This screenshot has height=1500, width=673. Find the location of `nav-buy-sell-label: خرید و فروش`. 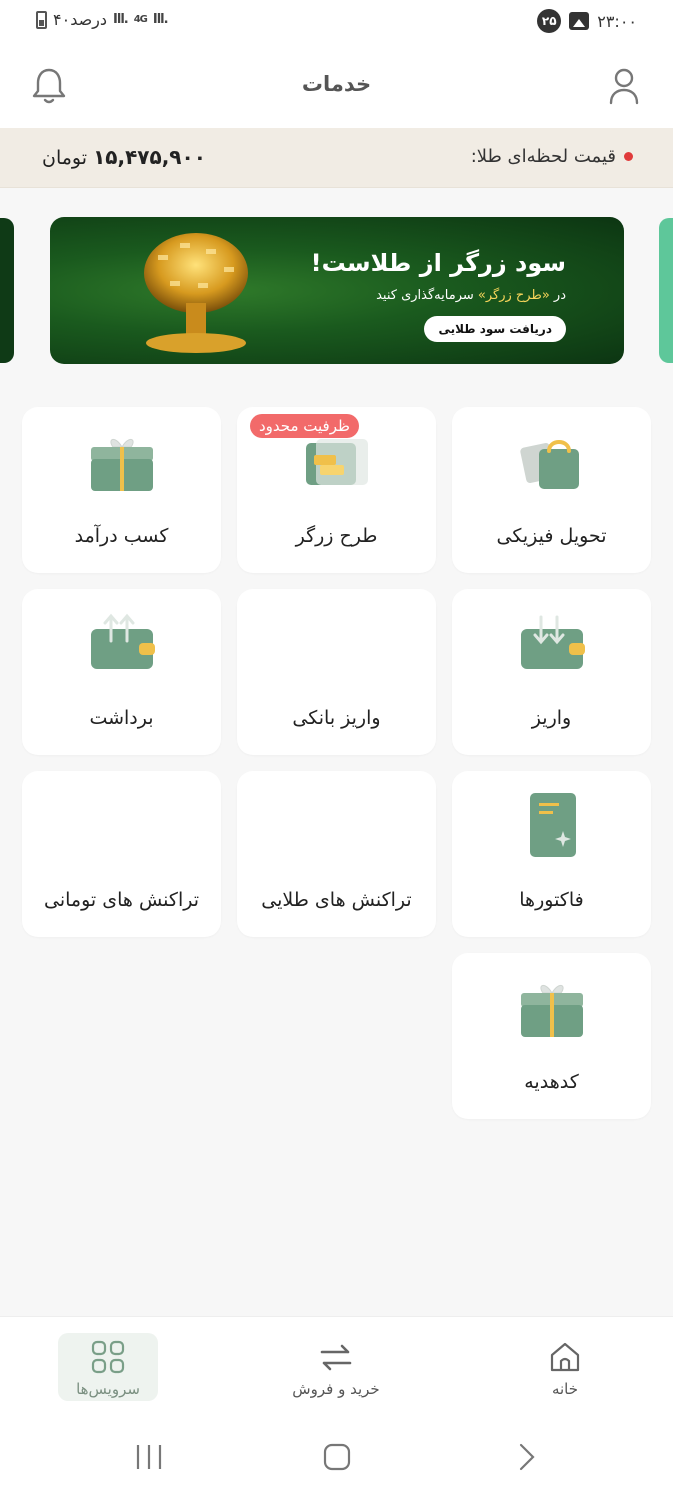

nav-buy-sell-label: خرید و فروش is located at coordinates (336, 1389).